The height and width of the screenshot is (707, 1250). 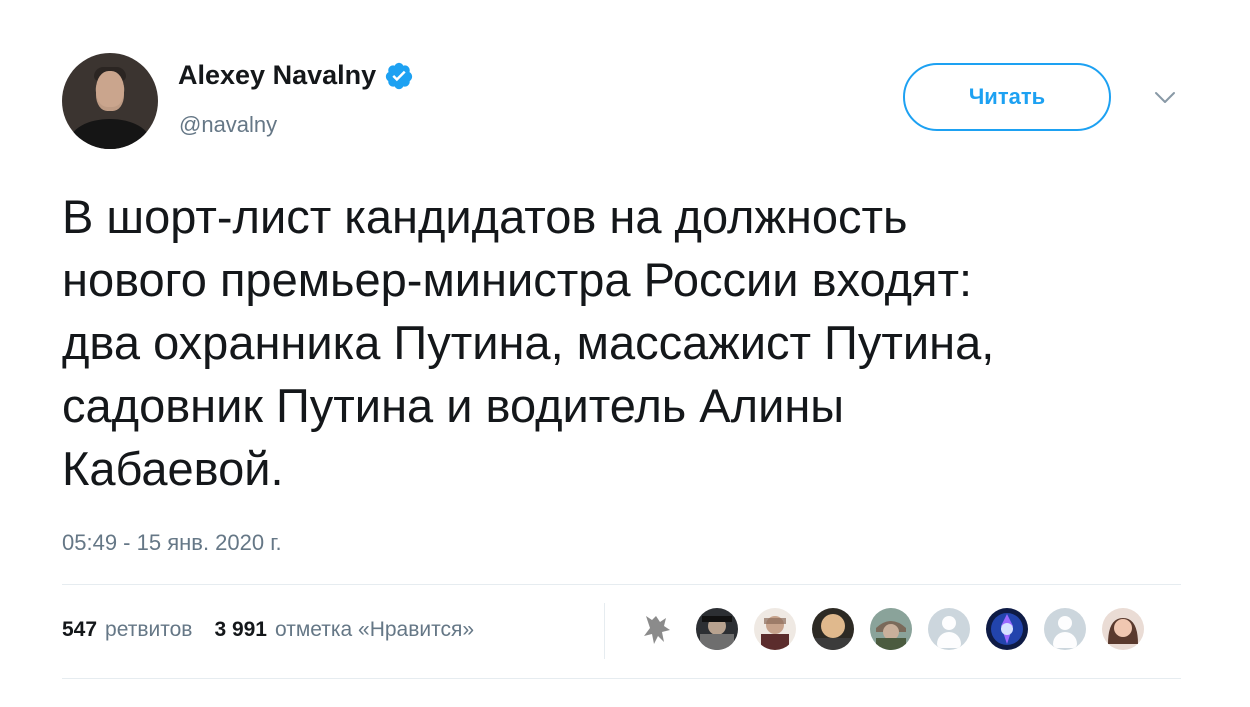 What do you see at coordinates (621, 584) in the screenshot?
I see `divider-top` at bounding box center [621, 584].